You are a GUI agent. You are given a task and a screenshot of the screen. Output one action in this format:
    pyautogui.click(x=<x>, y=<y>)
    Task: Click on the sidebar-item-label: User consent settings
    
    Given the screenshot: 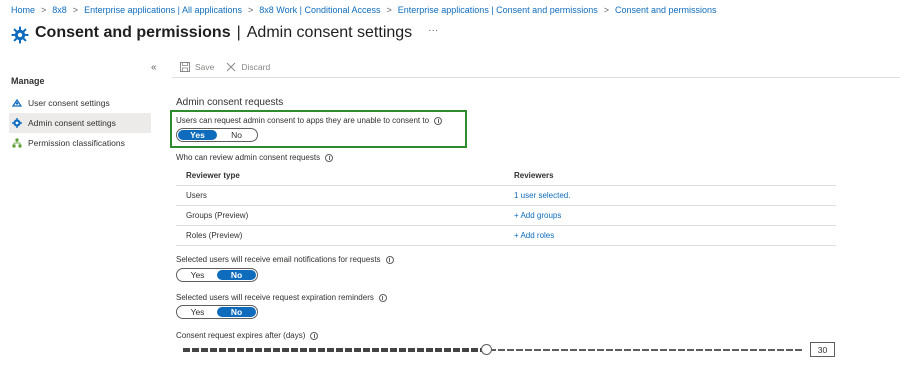 What is the action you would take?
    pyautogui.click(x=69, y=103)
    